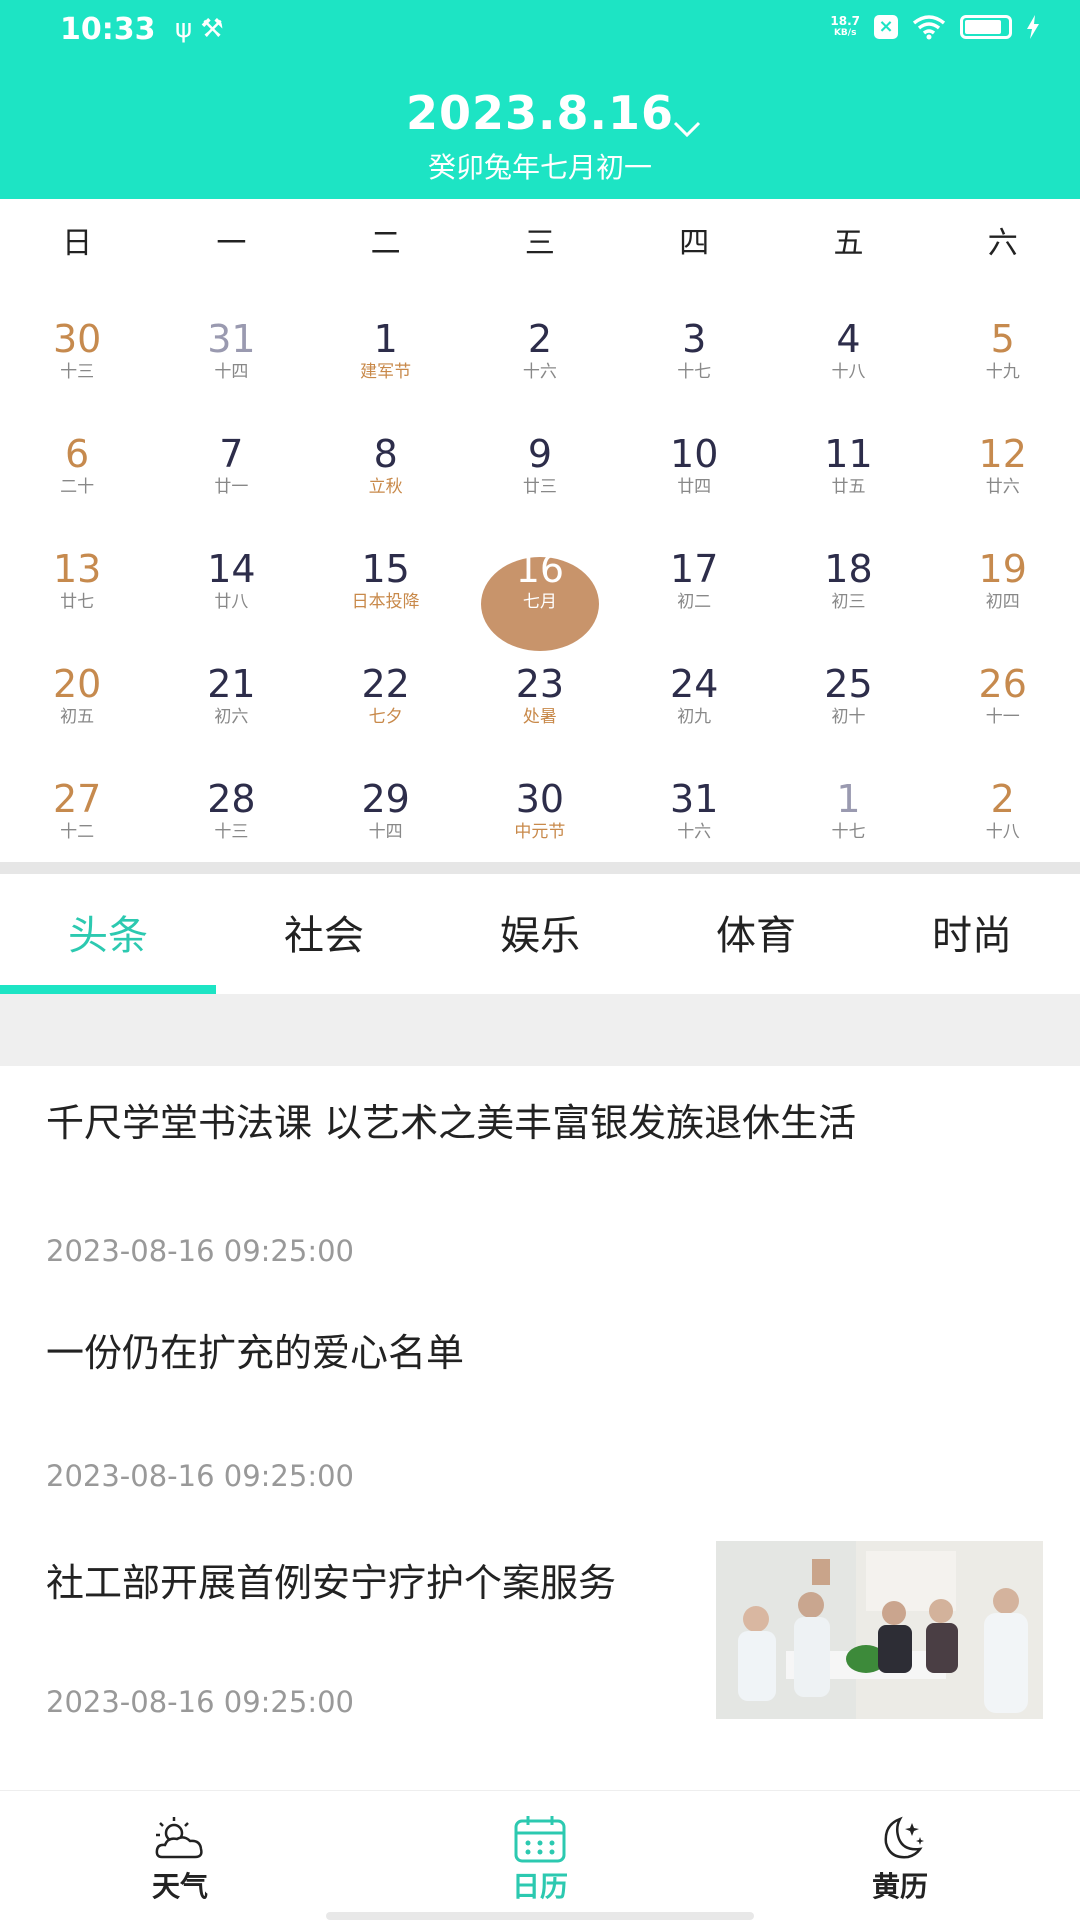 The width and height of the screenshot is (1080, 1920). What do you see at coordinates (386, 372) in the screenshot?
I see `lunar-day: 建军节` at bounding box center [386, 372].